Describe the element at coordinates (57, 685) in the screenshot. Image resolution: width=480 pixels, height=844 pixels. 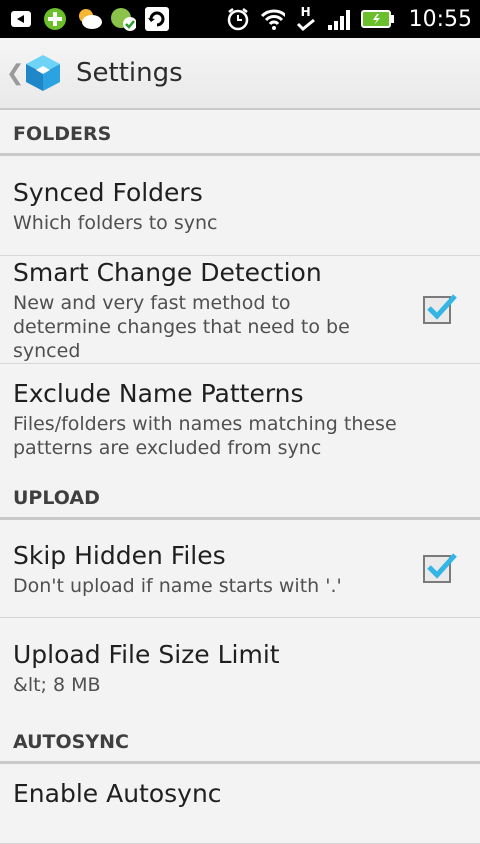
I see `setting-subtitle: &lt; 8 MB` at that location.